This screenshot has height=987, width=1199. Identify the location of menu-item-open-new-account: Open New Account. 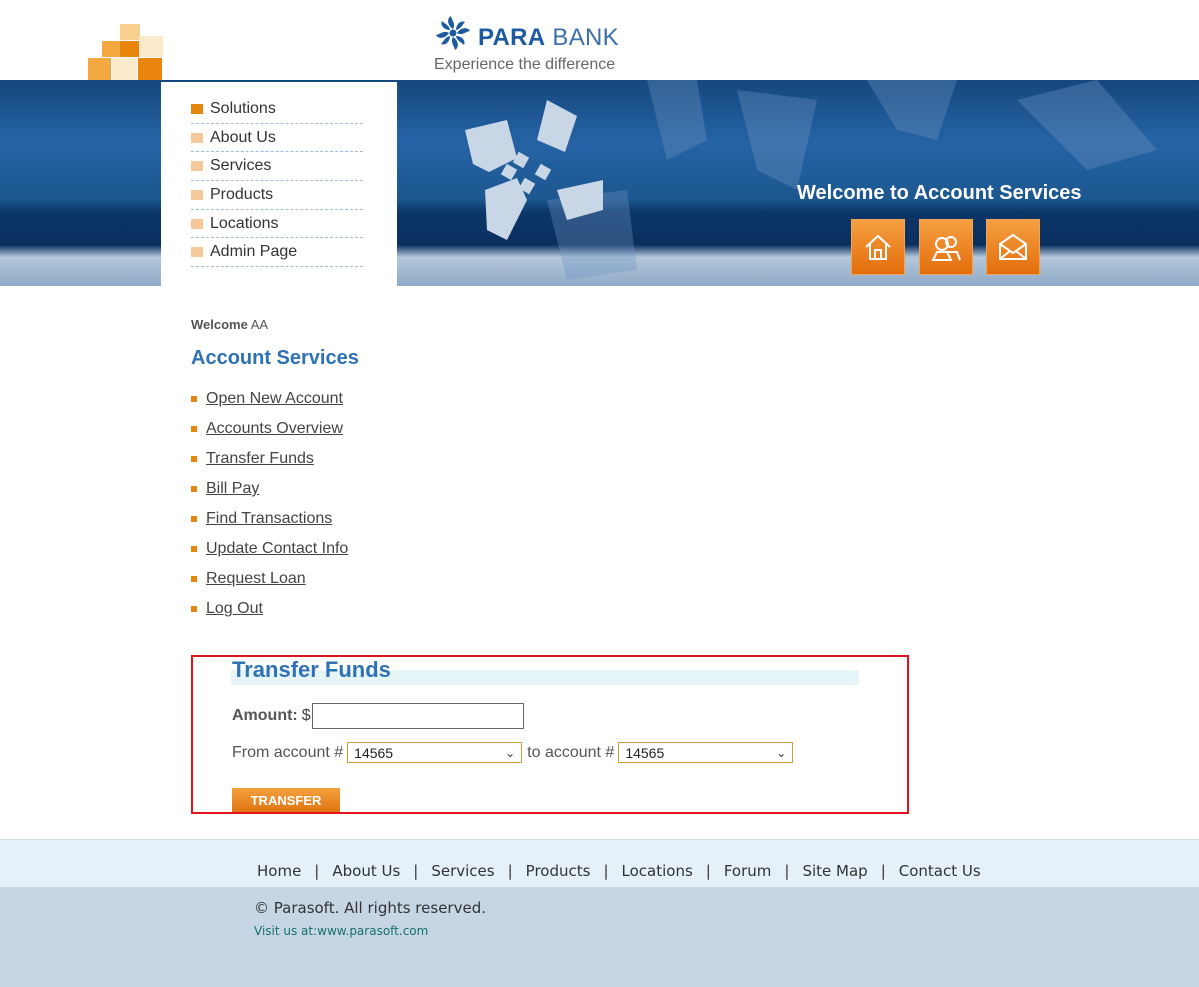
(269, 399).